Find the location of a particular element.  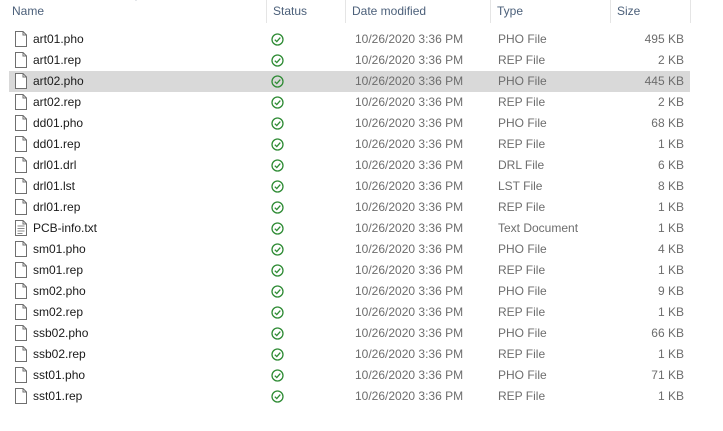

file-name: ssb02.pho is located at coordinates (61, 333).